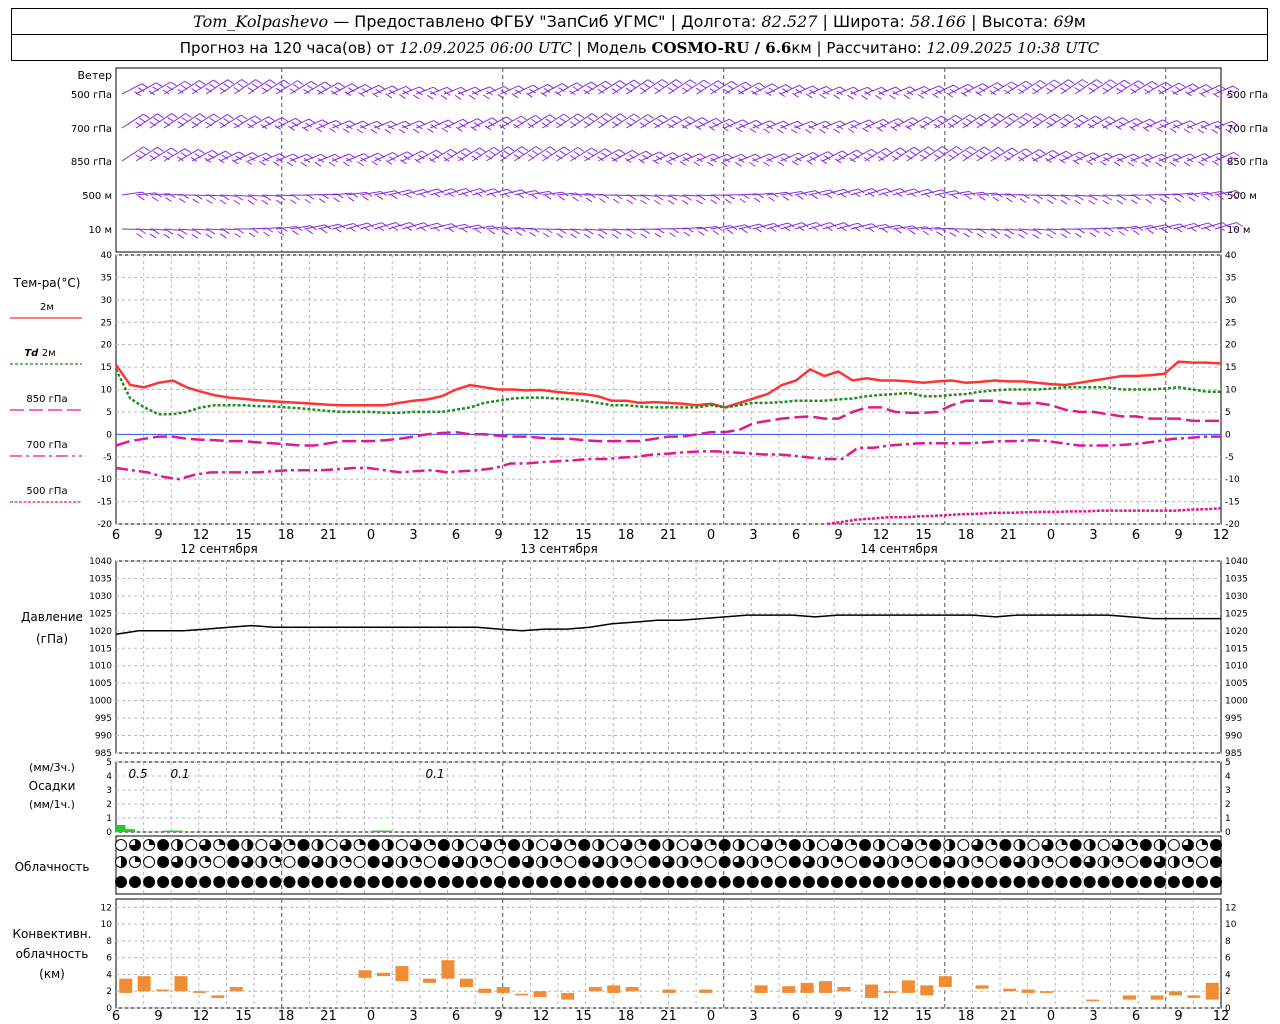 Image resolution: width=1280 pixels, height=1024 pixels. What do you see at coordinates (1230, 368) in the screenshot?
I see `y-tick-label: 15` at bounding box center [1230, 368].